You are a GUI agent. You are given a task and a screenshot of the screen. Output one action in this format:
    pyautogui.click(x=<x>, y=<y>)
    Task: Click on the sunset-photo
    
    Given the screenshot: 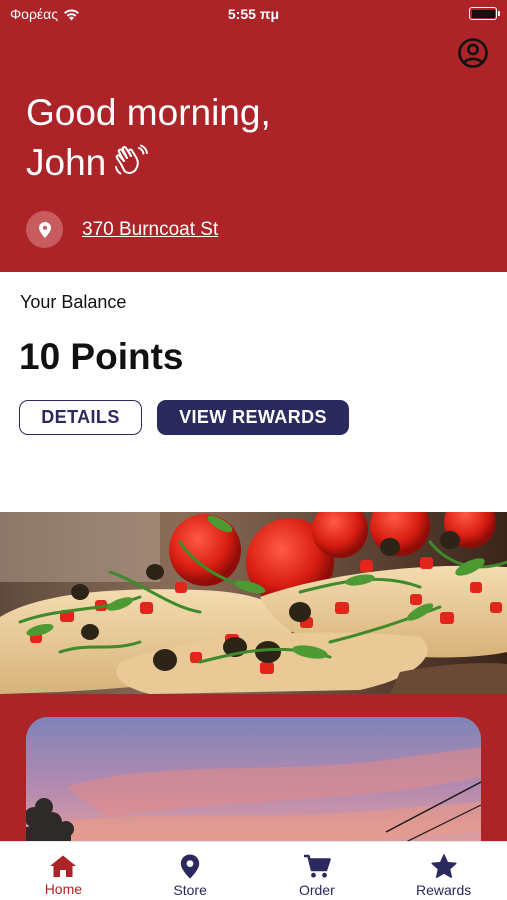 What is the action you would take?
    pyautogui.click(x=253, y=779)
    